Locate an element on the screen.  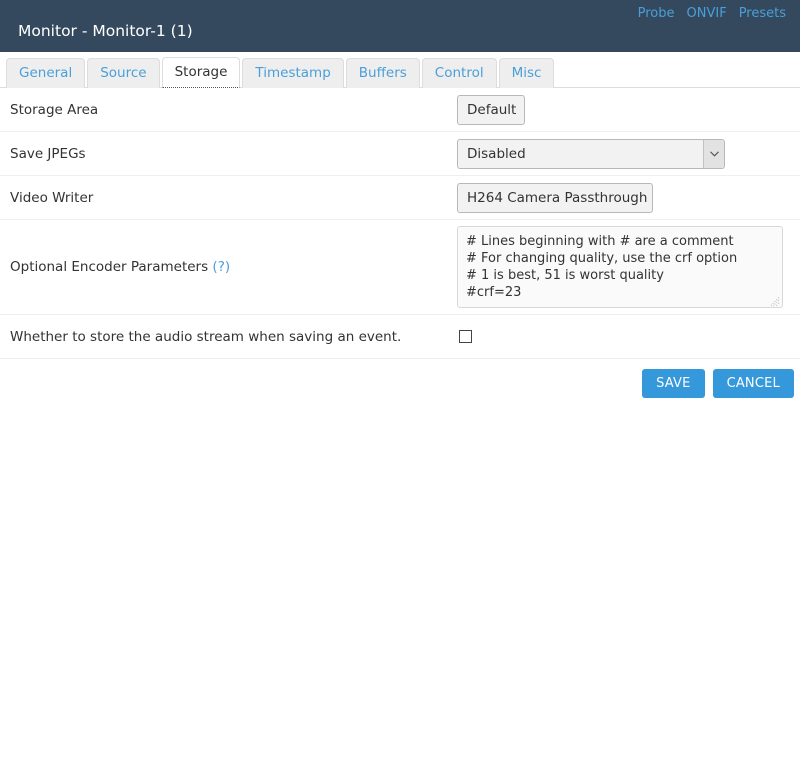
header-link-group: Probe ONVIF Presets is located at coordinates (712, 14).